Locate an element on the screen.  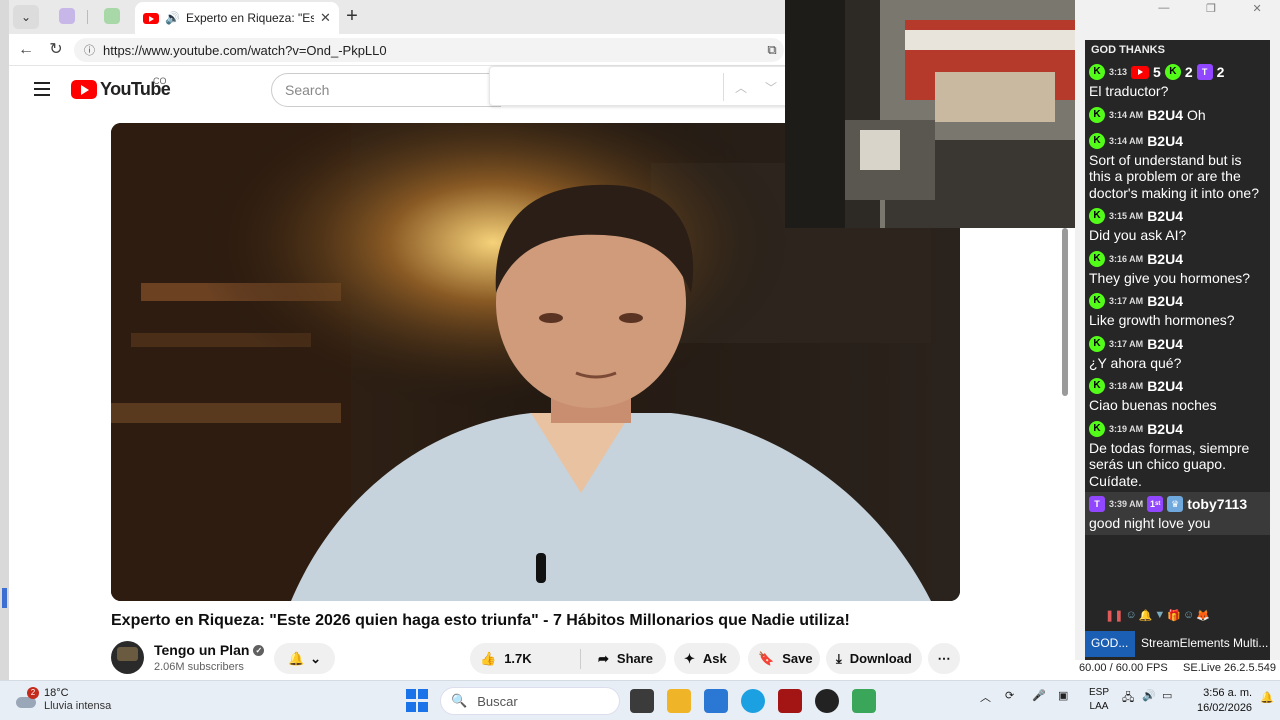
volume-icon: 🔊 is located at coordinates (1149, 695).